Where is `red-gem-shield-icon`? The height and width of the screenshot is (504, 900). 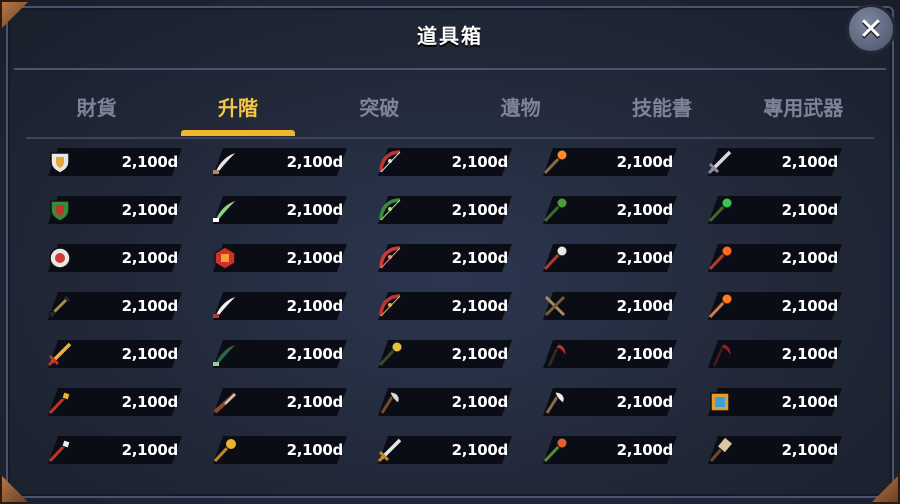
red-gem-shield-icon is located at coordinates (225, 258).